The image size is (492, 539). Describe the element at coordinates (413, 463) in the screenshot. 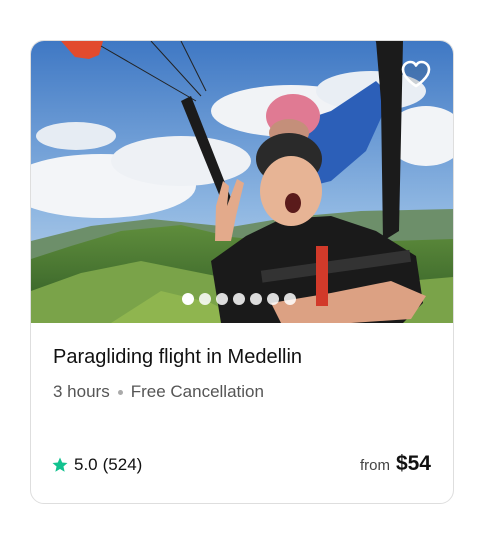

I see `price-amount: $54` at that location.